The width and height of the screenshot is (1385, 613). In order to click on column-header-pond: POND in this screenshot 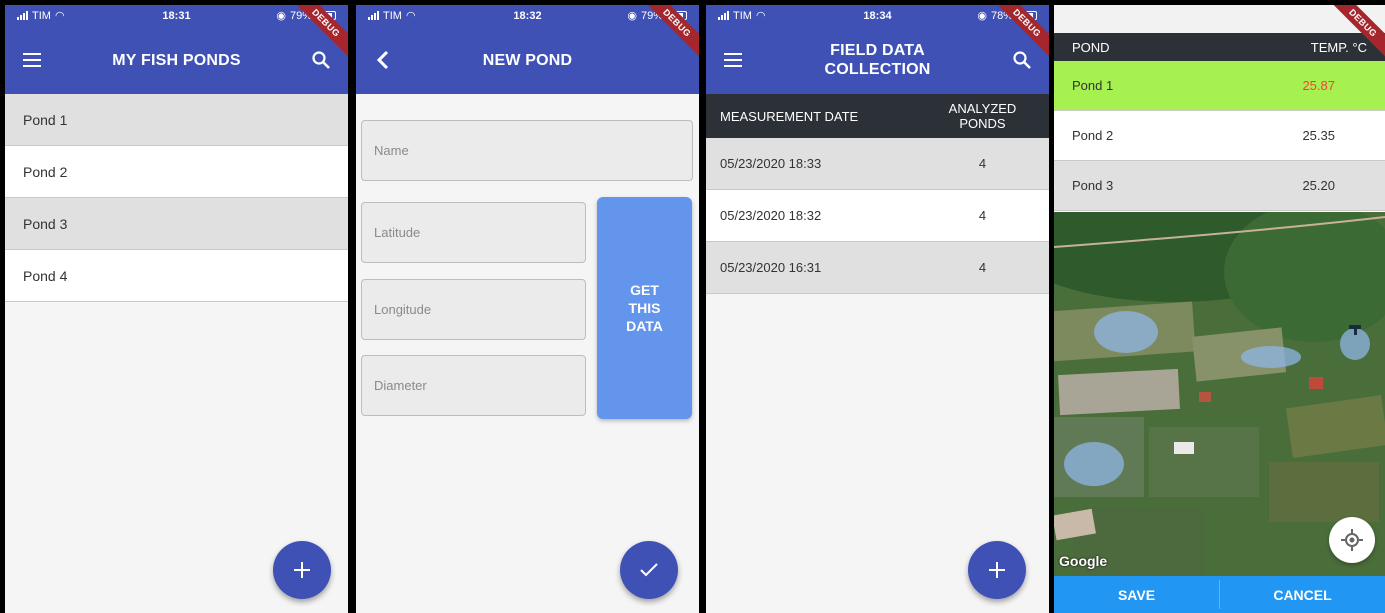, I will do `click(1091, 47)`.